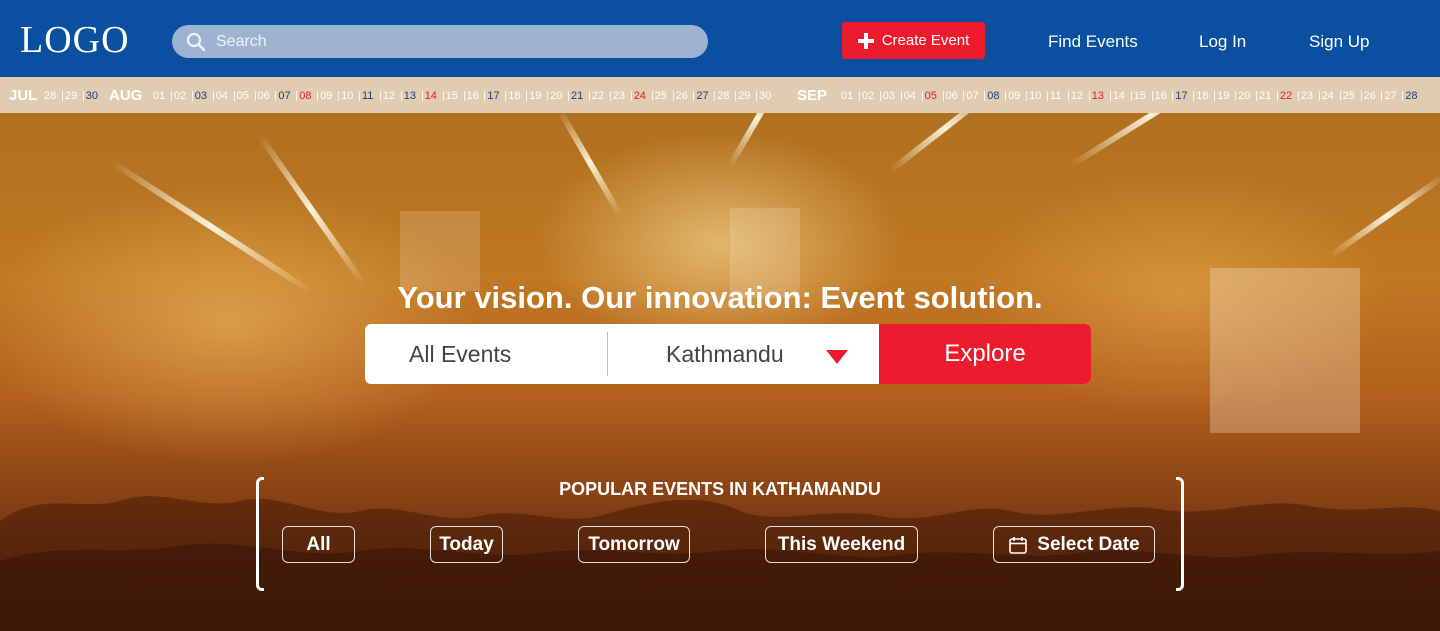 The width and height of the screenshot is (1440, 631). I want to click on date-aug-26: 26, so click(682, 96).